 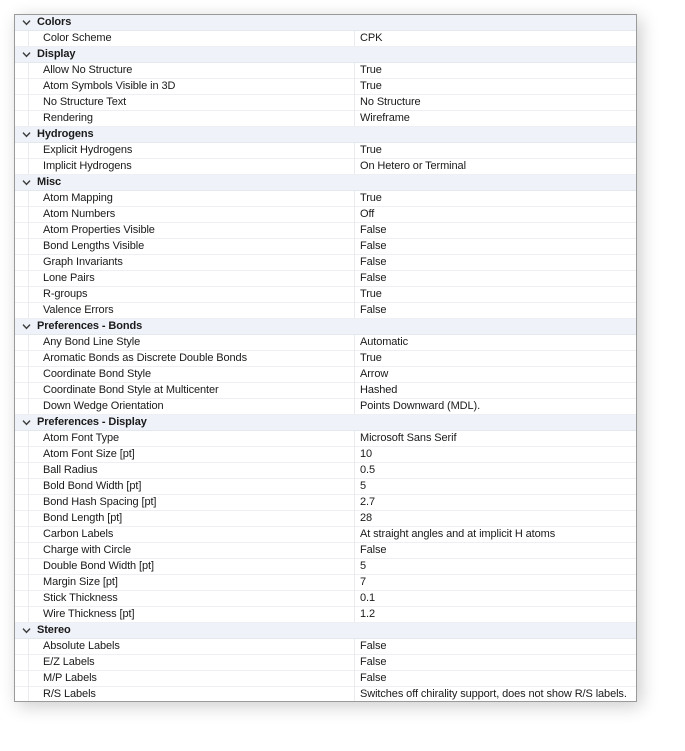 I want to click on property-value: Automatic, so click(x=497, y=343).